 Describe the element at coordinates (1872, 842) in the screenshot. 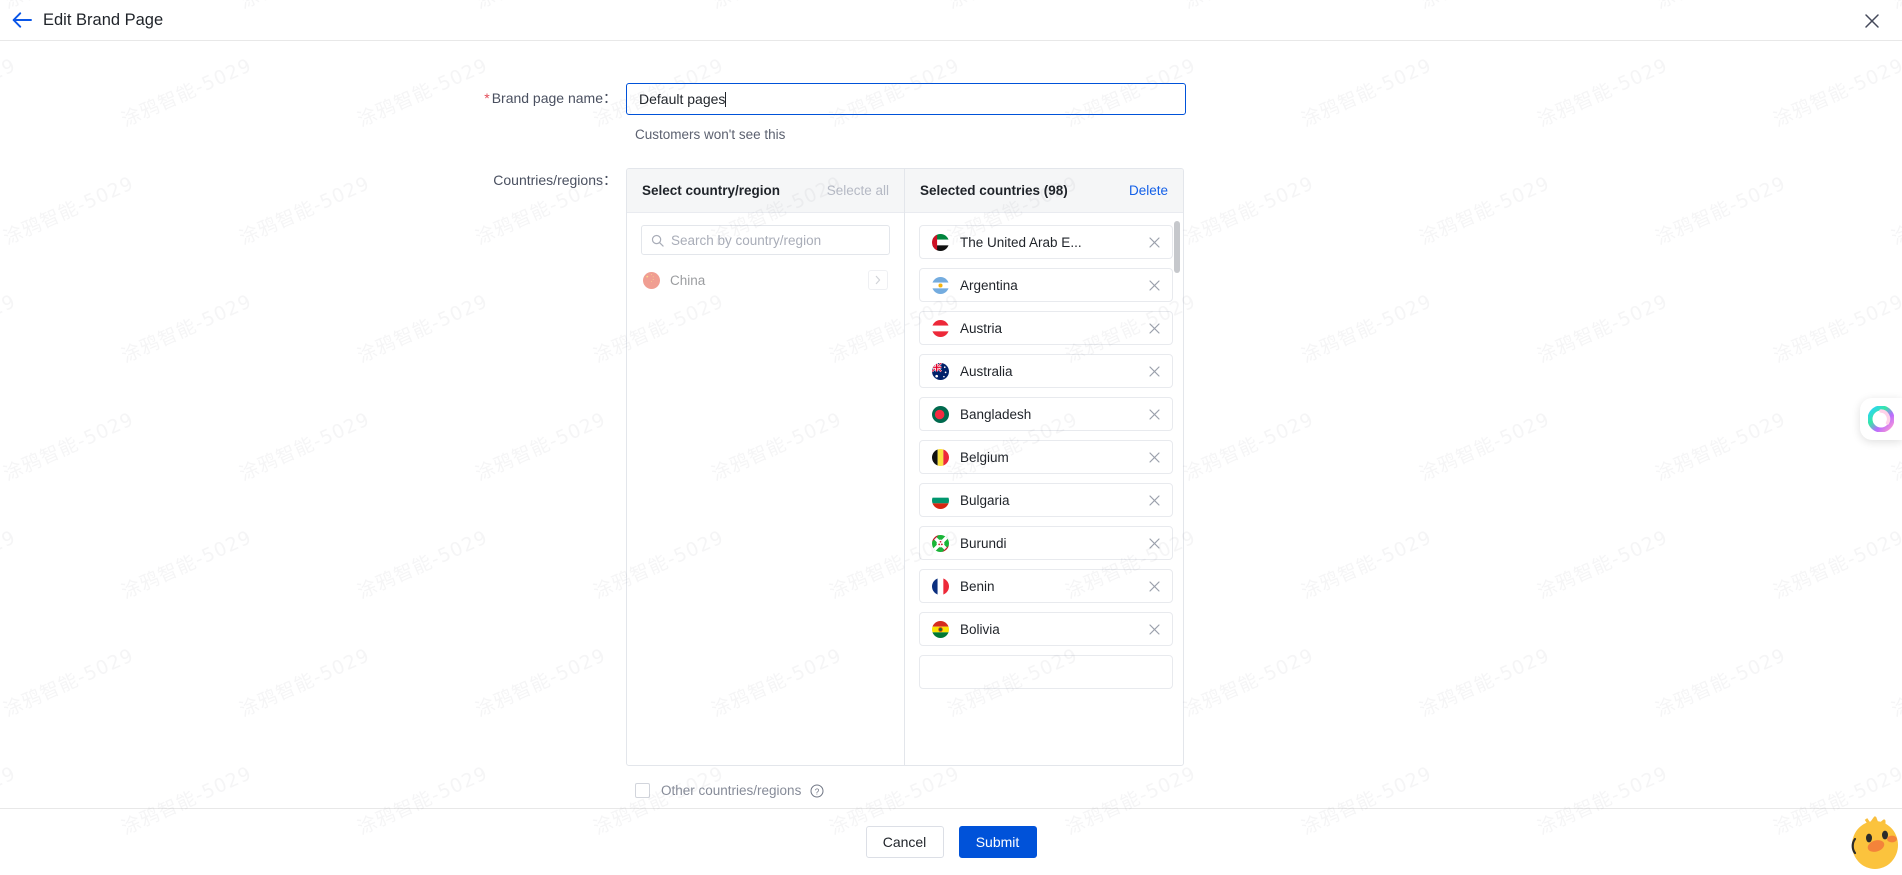

I see `chick-mascot-icon` at that location.